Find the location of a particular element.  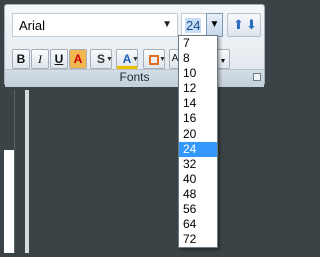

grow-shrink-font-button: ⬆ ⬇ is located at coordinates (244, 25).